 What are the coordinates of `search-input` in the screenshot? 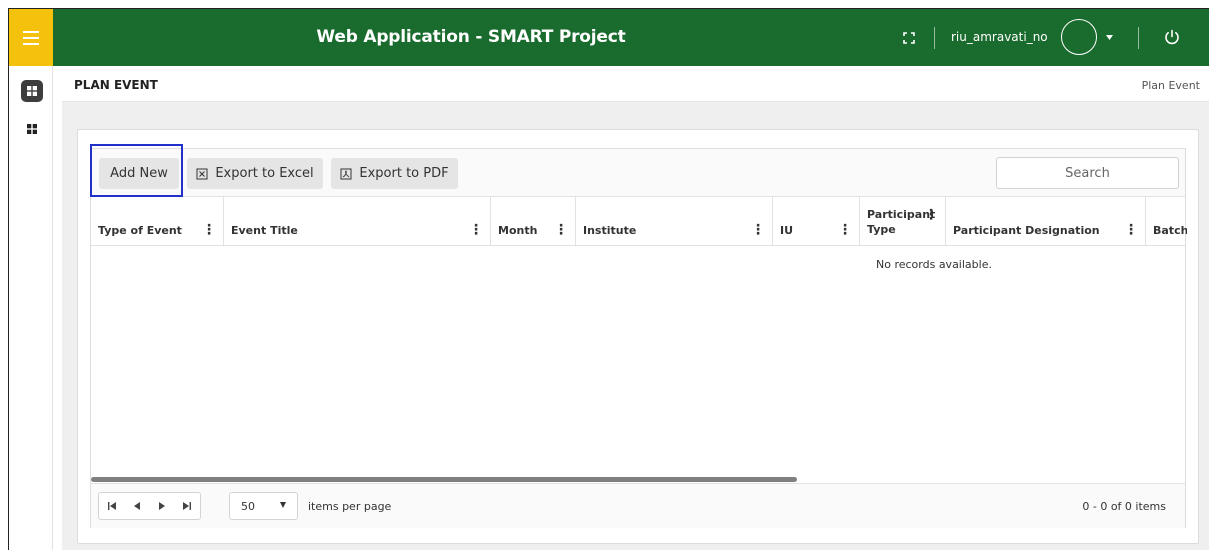 It's located at (1087, 173).